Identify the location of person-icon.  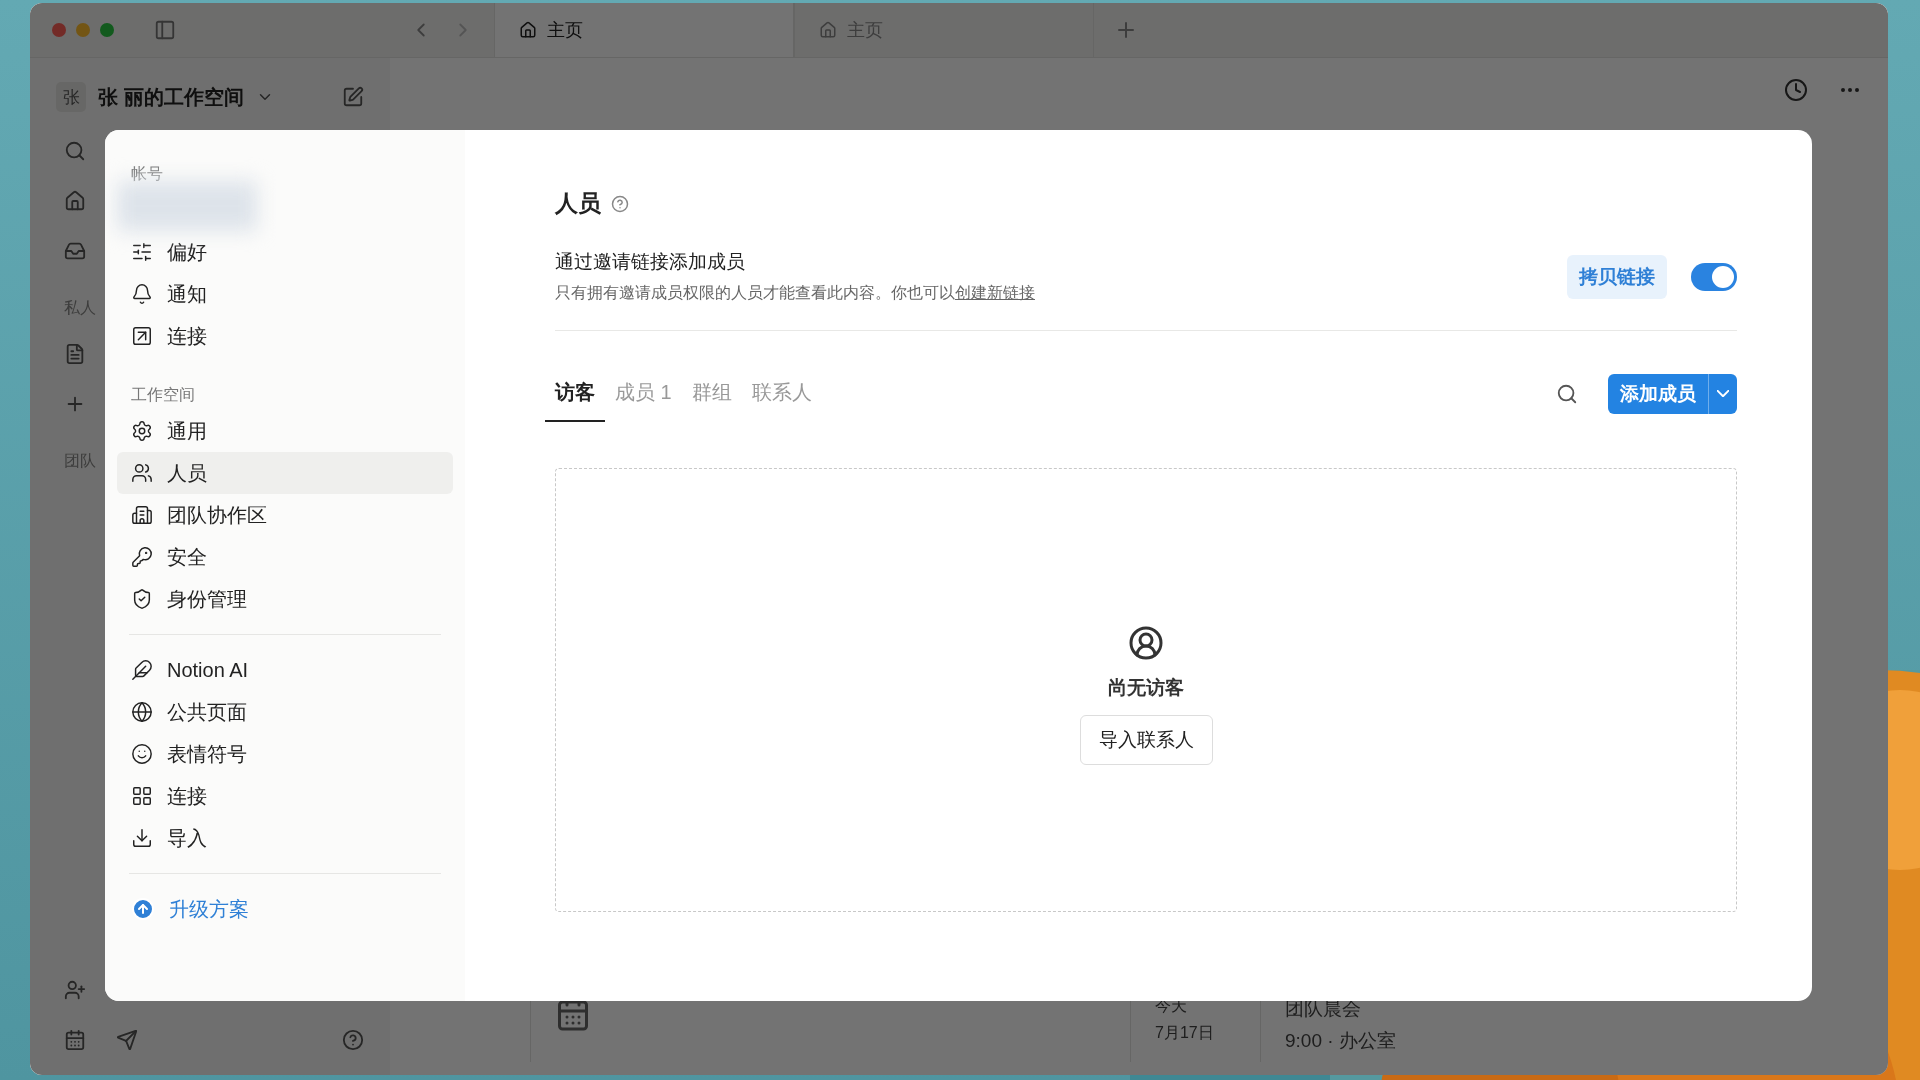
(1146, 643).